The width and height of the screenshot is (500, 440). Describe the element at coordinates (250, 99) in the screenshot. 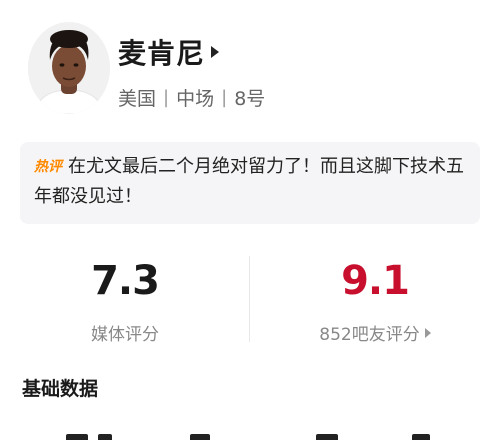

I see `player-number: 8号` at that location.